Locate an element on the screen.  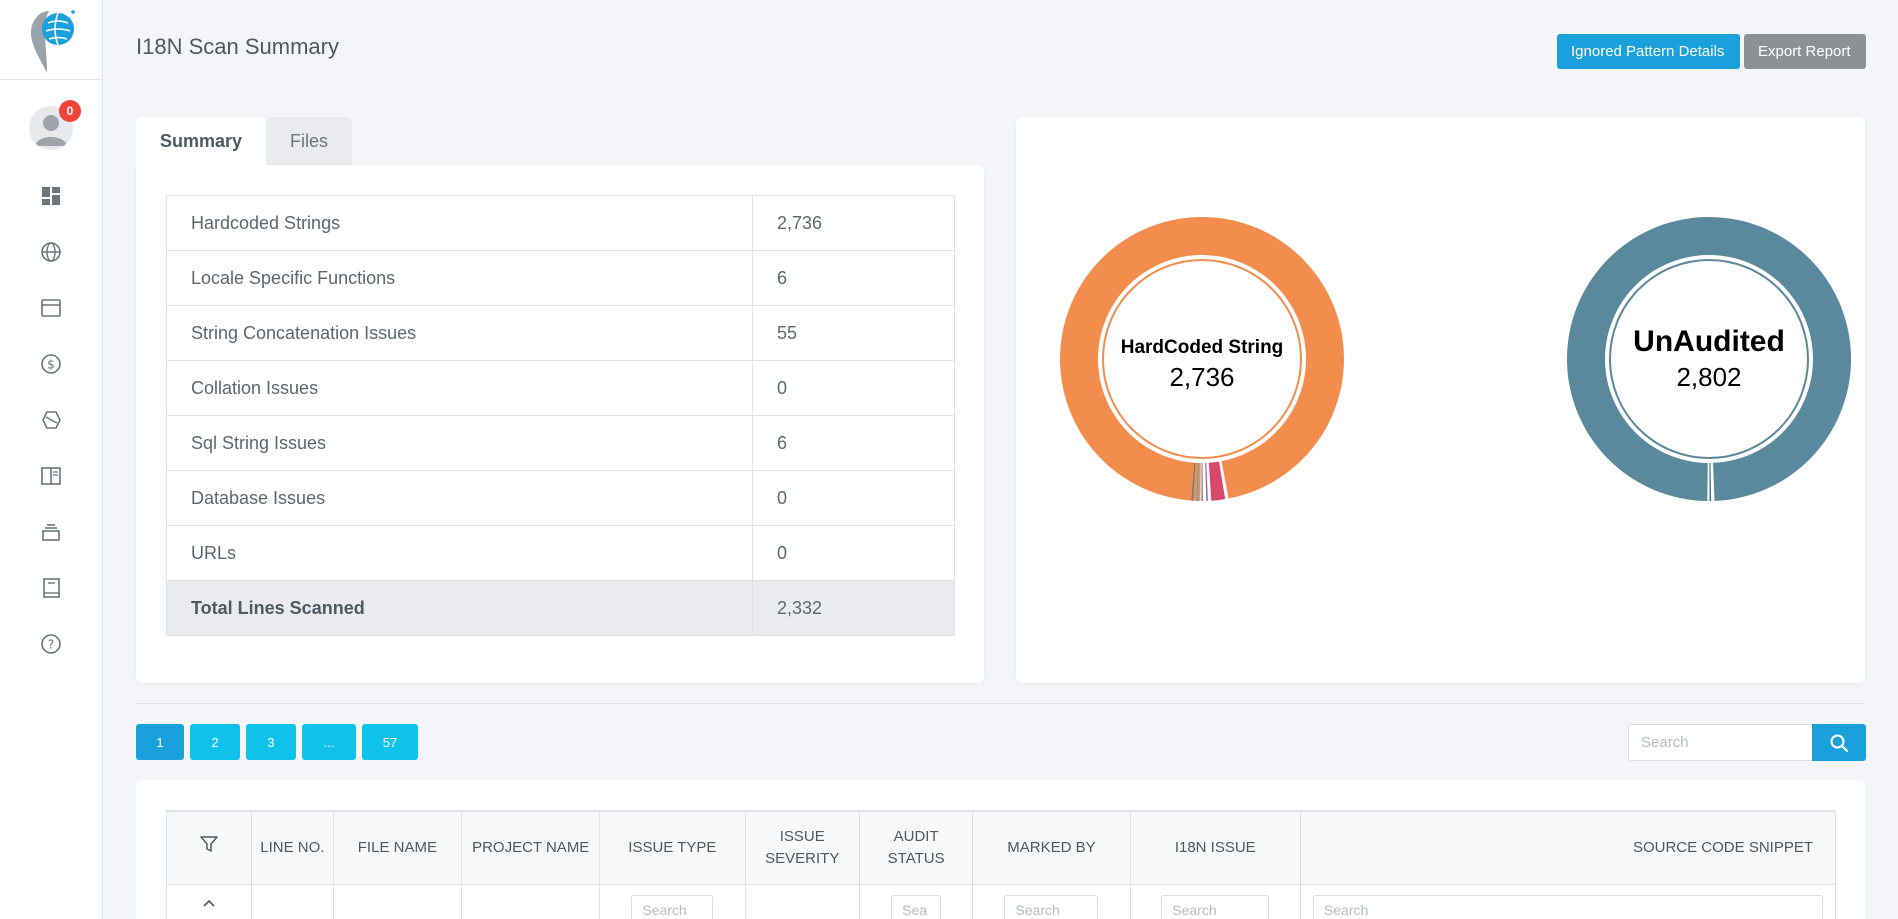
hardcoded-donut is located at coordinates (1202, 358).